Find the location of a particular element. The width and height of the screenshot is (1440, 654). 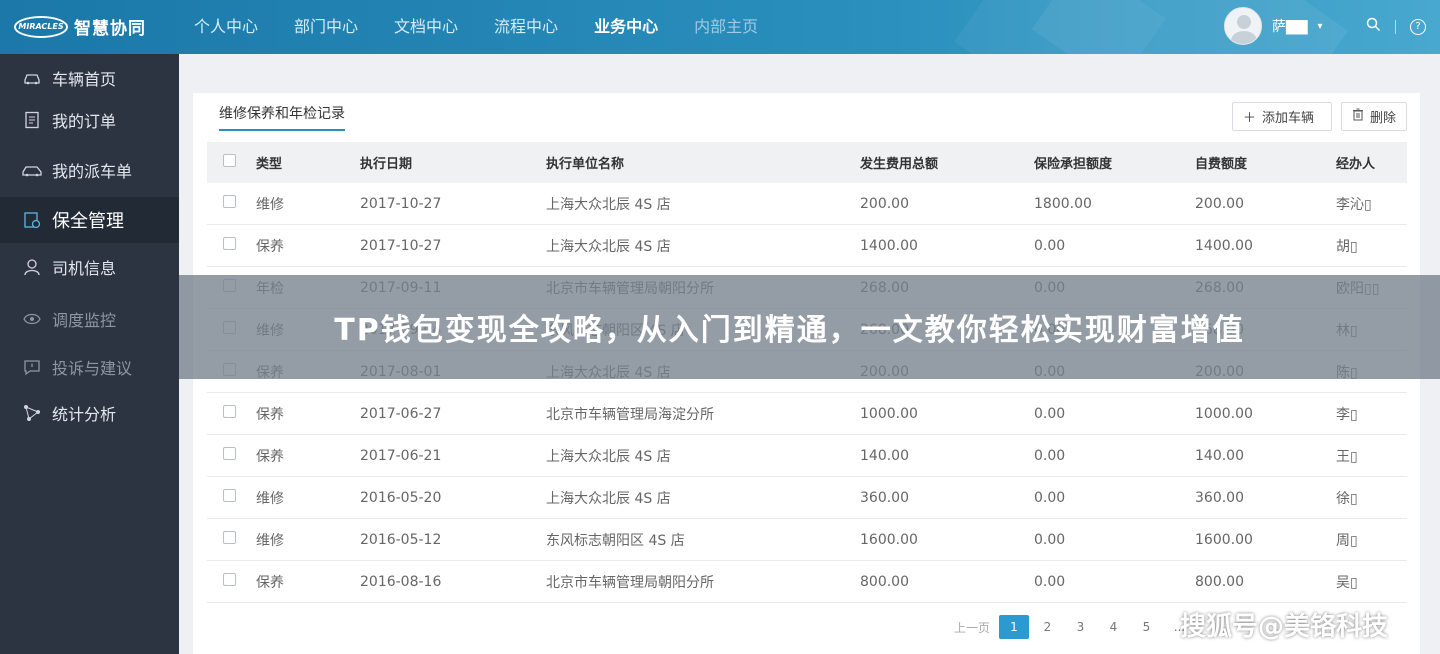

cell-handler: 李沁▯ is located at coordinates (1354, 204).